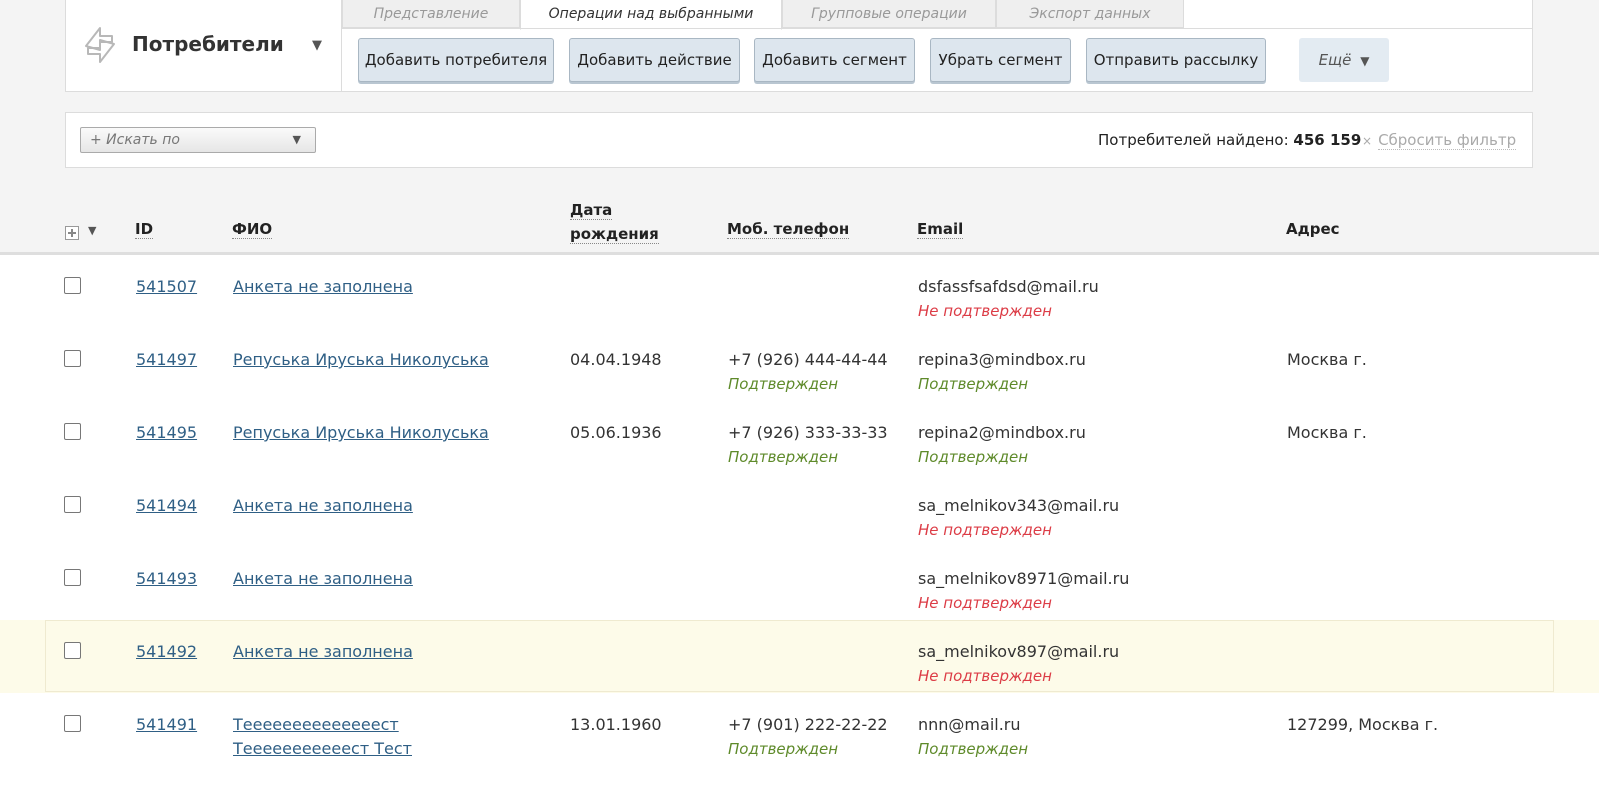 Image resolution: width=1599 pixels, height=799 pixels. I want to click on found-counter: Потребителей найдено: 456 159, so click(1229, 140).